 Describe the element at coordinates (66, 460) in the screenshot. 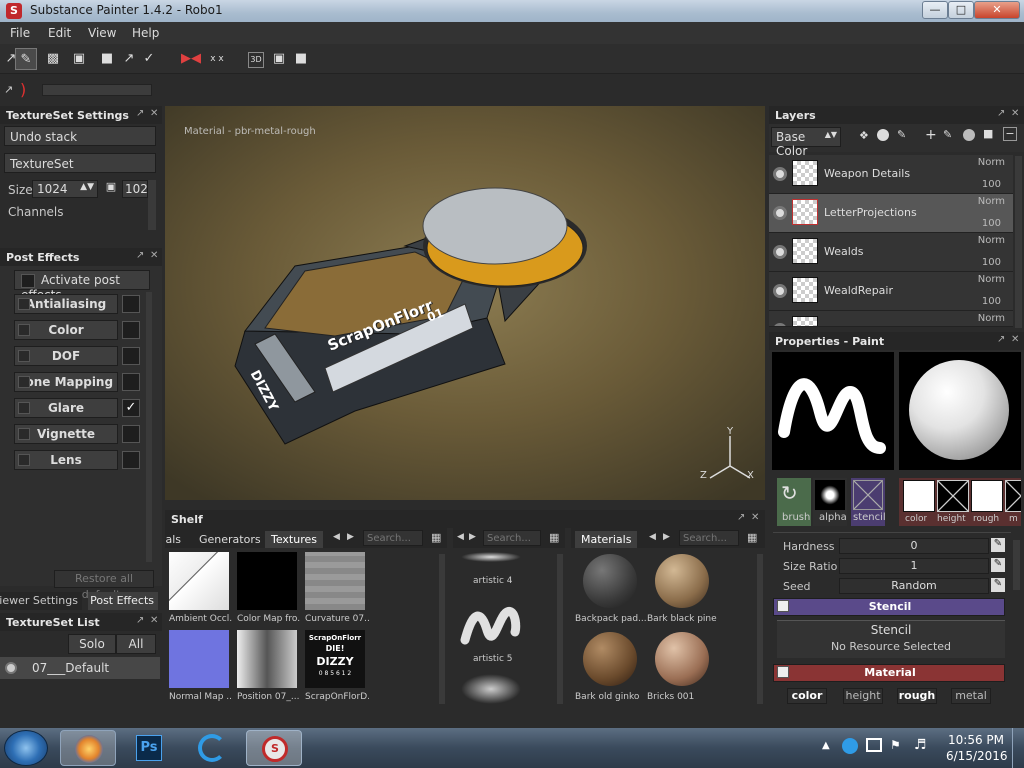

I see `post-effect-button: Lens Distortion` at that location.